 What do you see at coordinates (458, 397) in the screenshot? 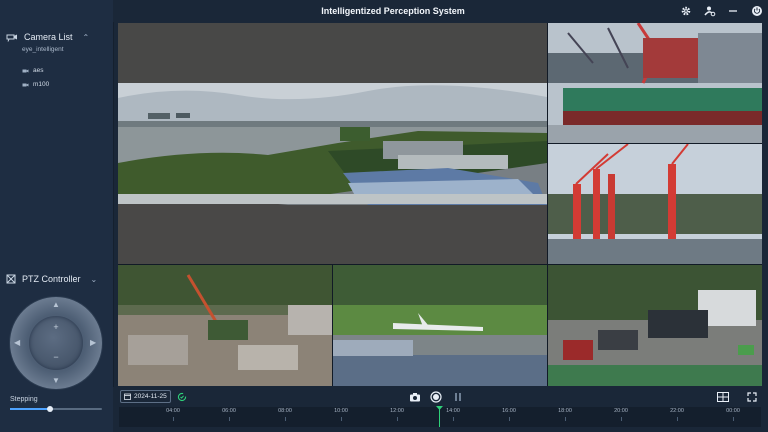
I see `pause-icon` at bounding box center [458, 397].